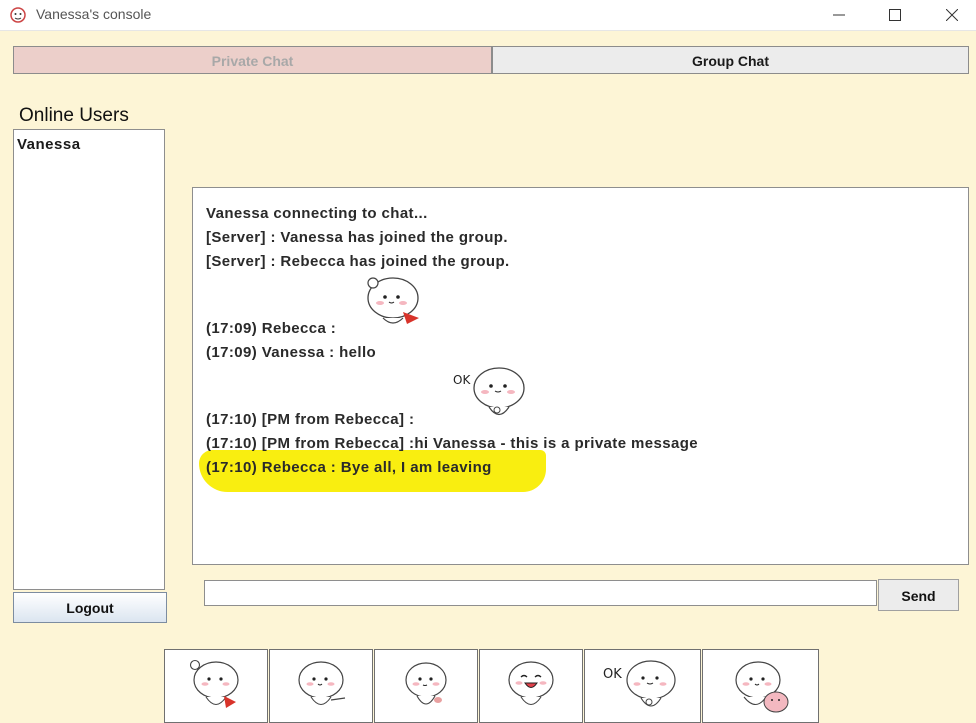  I want to click on chat-line: (17:09) Vanessa : hello, so click(291, 352).